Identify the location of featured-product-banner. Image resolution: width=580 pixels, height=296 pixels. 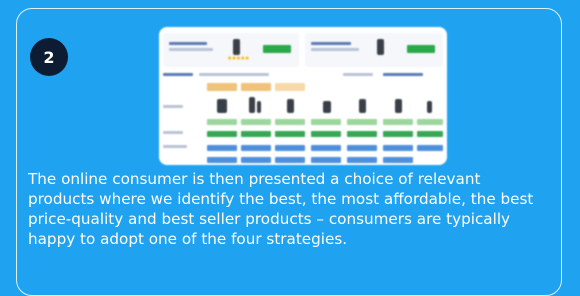
(374, 50).